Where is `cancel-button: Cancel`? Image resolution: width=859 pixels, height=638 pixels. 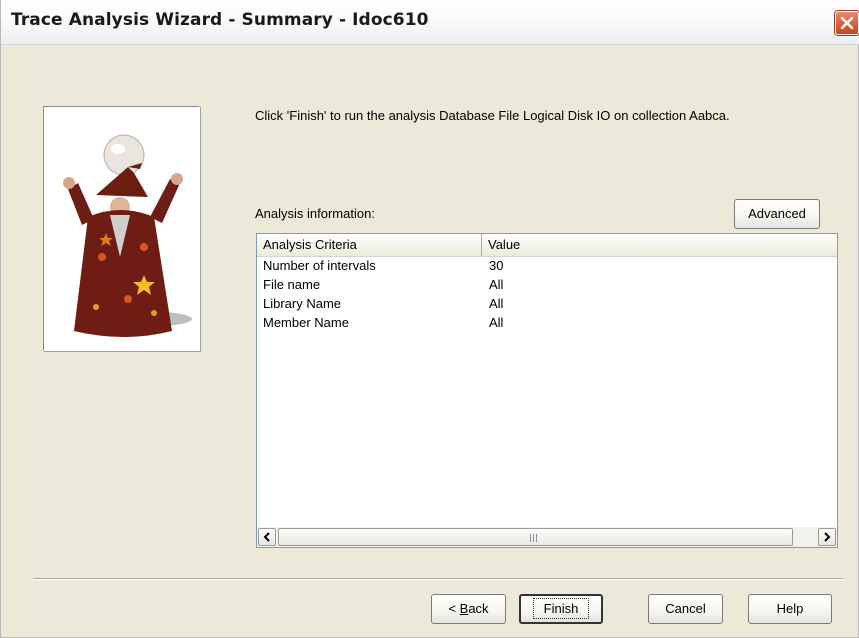
cancel-button: Cancel is located at coordinates (685, 609).